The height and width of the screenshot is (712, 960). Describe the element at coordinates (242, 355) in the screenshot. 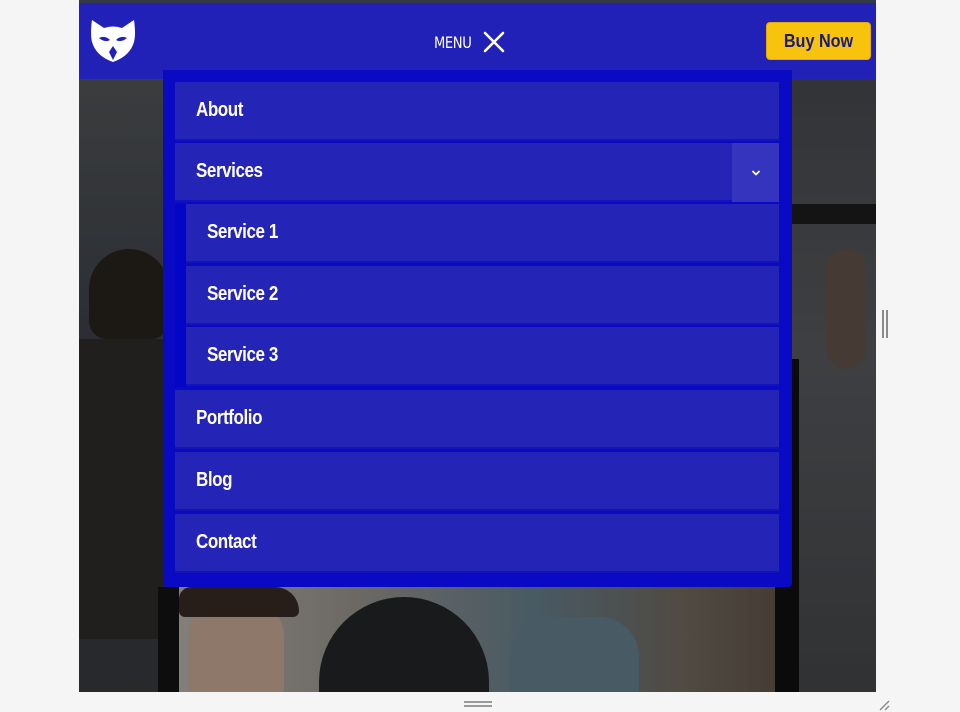

I see `menu-item-label: Service 3` at that location.